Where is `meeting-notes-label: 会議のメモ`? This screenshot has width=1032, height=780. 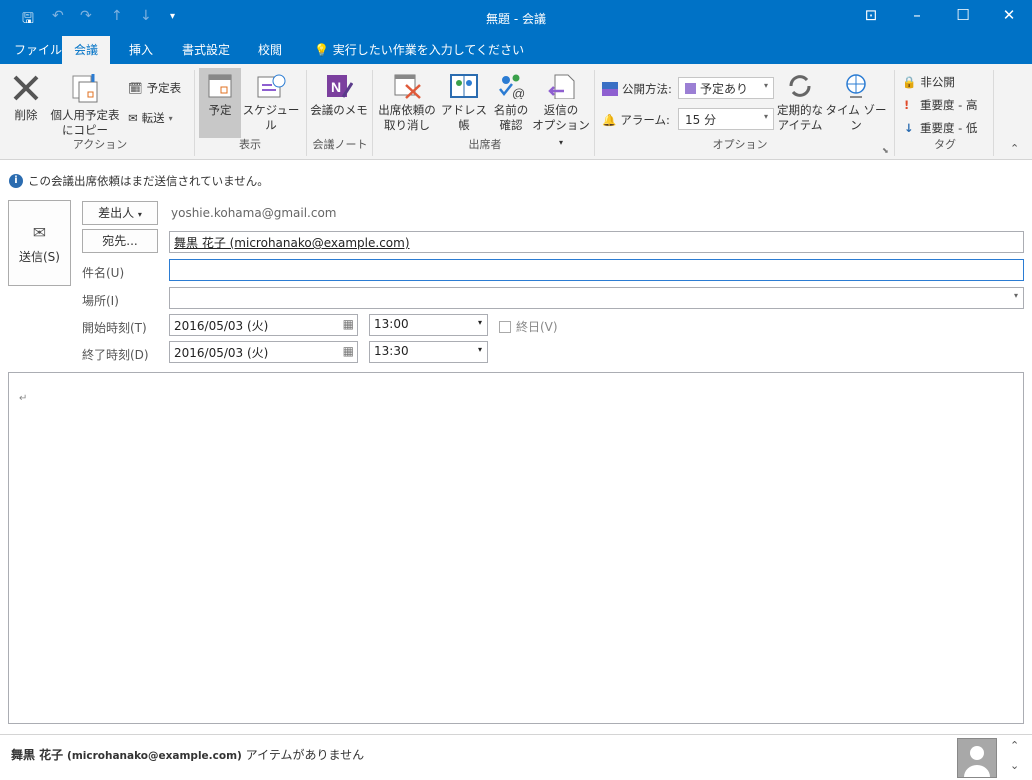 meeting-notes-label: 会議のメモ is located at coordinates (339, 110).